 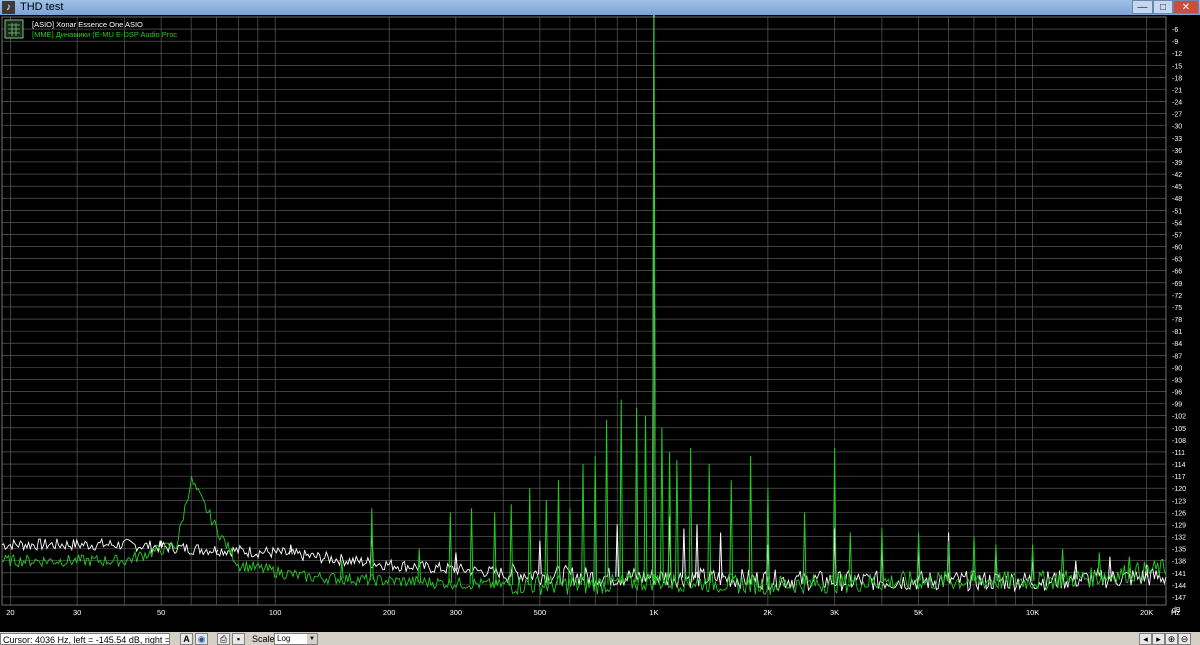 I want to click on y-tick-label: -132, so click(x=1179, y=538).